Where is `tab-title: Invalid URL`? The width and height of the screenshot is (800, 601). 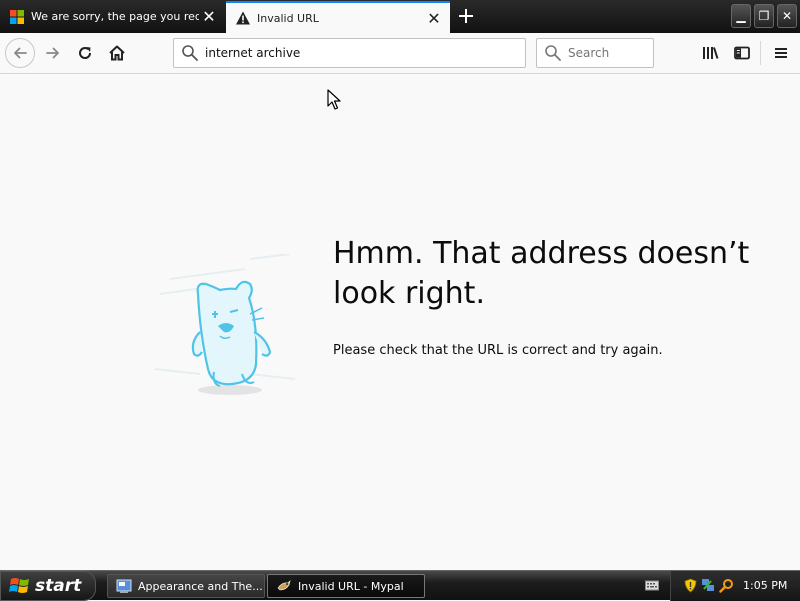
tab-title: Invalid URL is located at coordinates (288, 18).